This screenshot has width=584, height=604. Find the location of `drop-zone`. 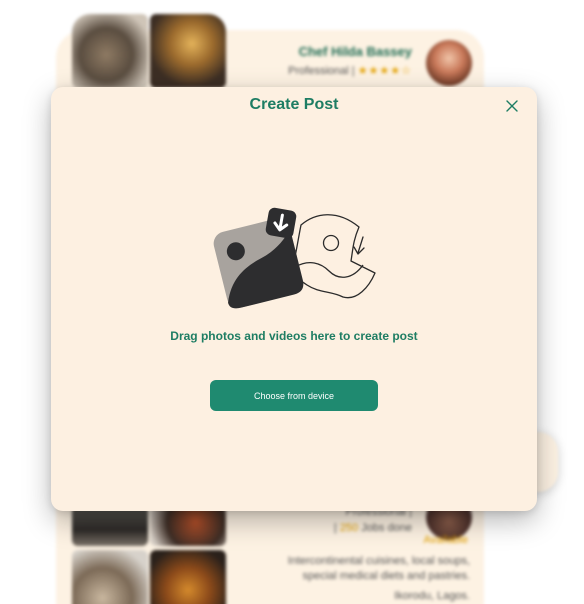

drop-zone is located at coordinates (293, 257).